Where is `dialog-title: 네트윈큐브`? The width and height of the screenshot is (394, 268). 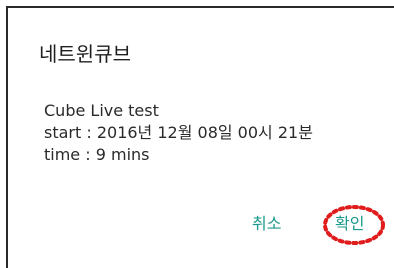
dialog-title: 네트윈큐브 is located at coordinates (85, 54).